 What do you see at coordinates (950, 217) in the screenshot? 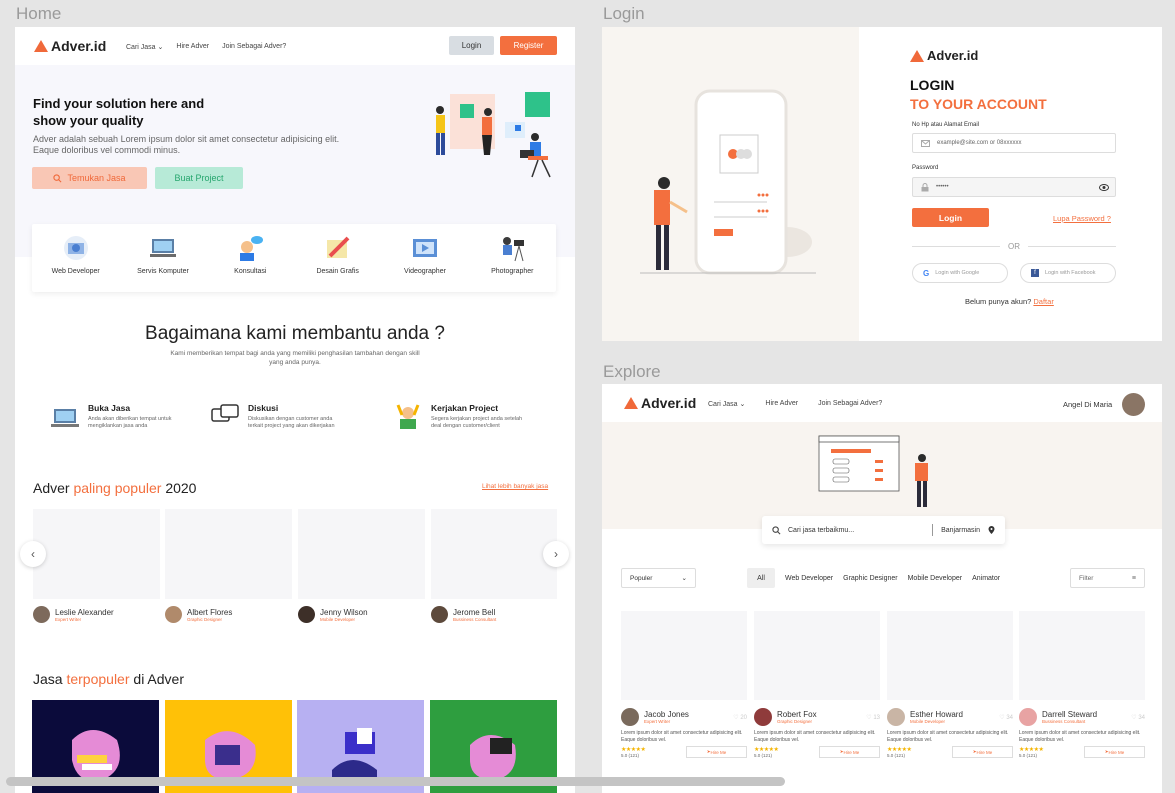
I see `login-submit-button: Login` at bounding box center [950, 217].